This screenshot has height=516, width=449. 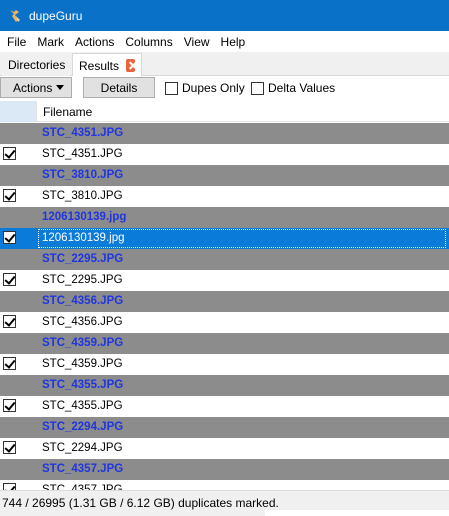 I want to click on reference-row: STC_4356.JPG, so click(x=224, y=301).